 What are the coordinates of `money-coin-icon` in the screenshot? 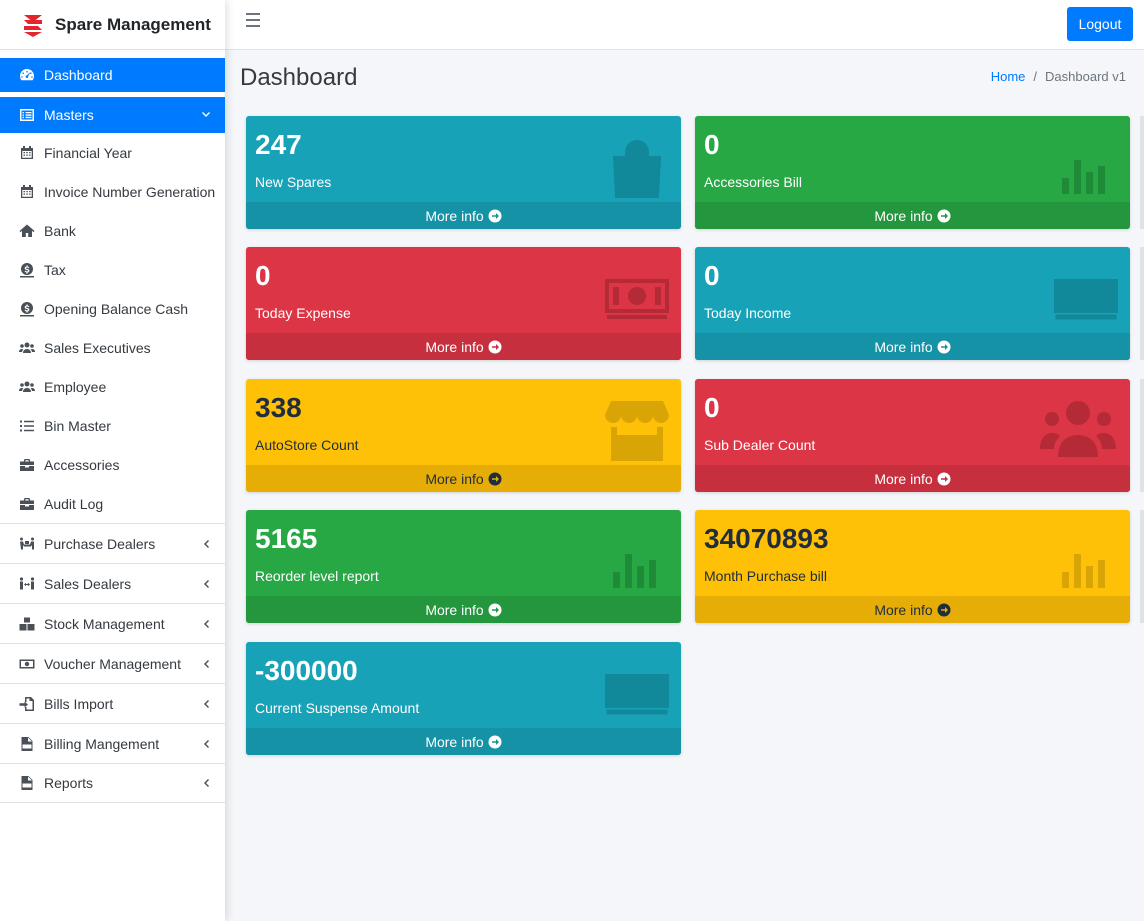 It's located at (27, 270).